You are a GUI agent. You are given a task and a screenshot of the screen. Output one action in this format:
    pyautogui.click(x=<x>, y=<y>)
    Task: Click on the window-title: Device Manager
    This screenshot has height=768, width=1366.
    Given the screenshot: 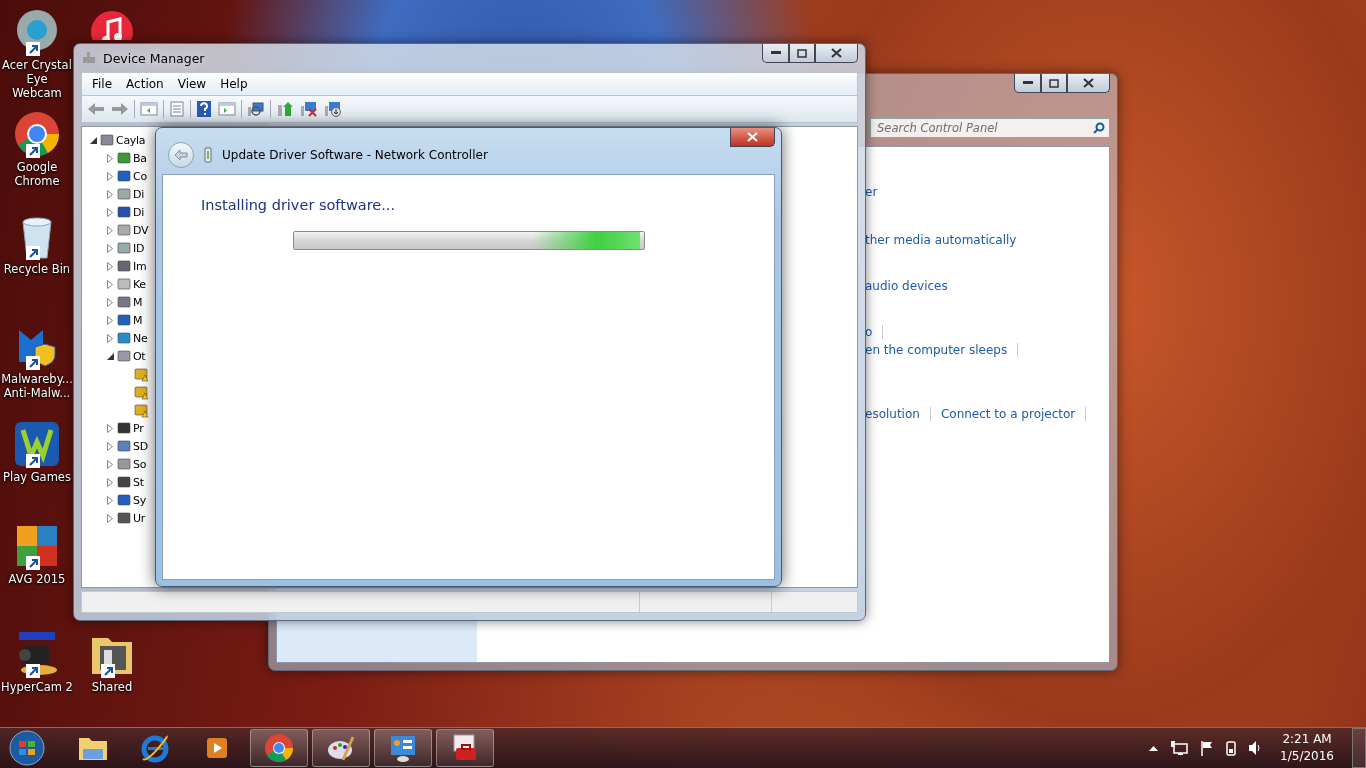 What is the action you would take?
    pyautogui.click(x=154, y=58)
    